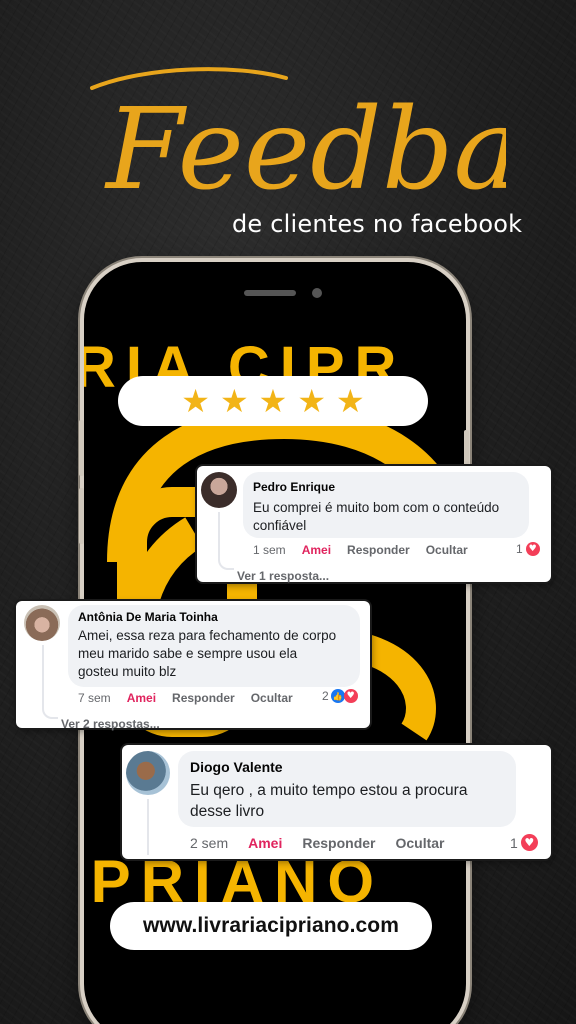 The width and height of the screenshot is (576, 1024). Describe the element at coordinates (148, 617) in the screenshot. I see `comment-author: Antônia De Maria Toinha` at that location.